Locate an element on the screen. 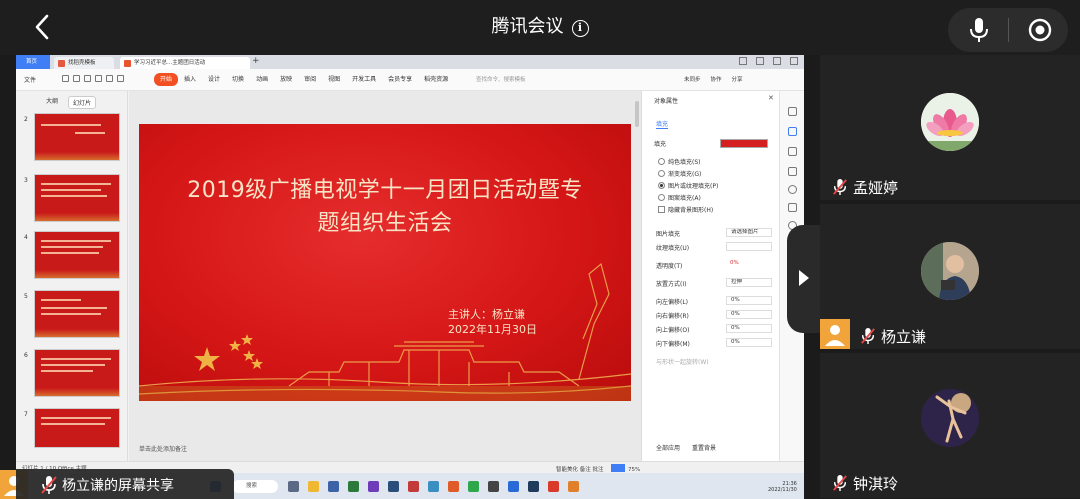 The height and width of the screenshot is (499, 1080). offset-left-stepper: 0% is located at coordinates (749, 300).